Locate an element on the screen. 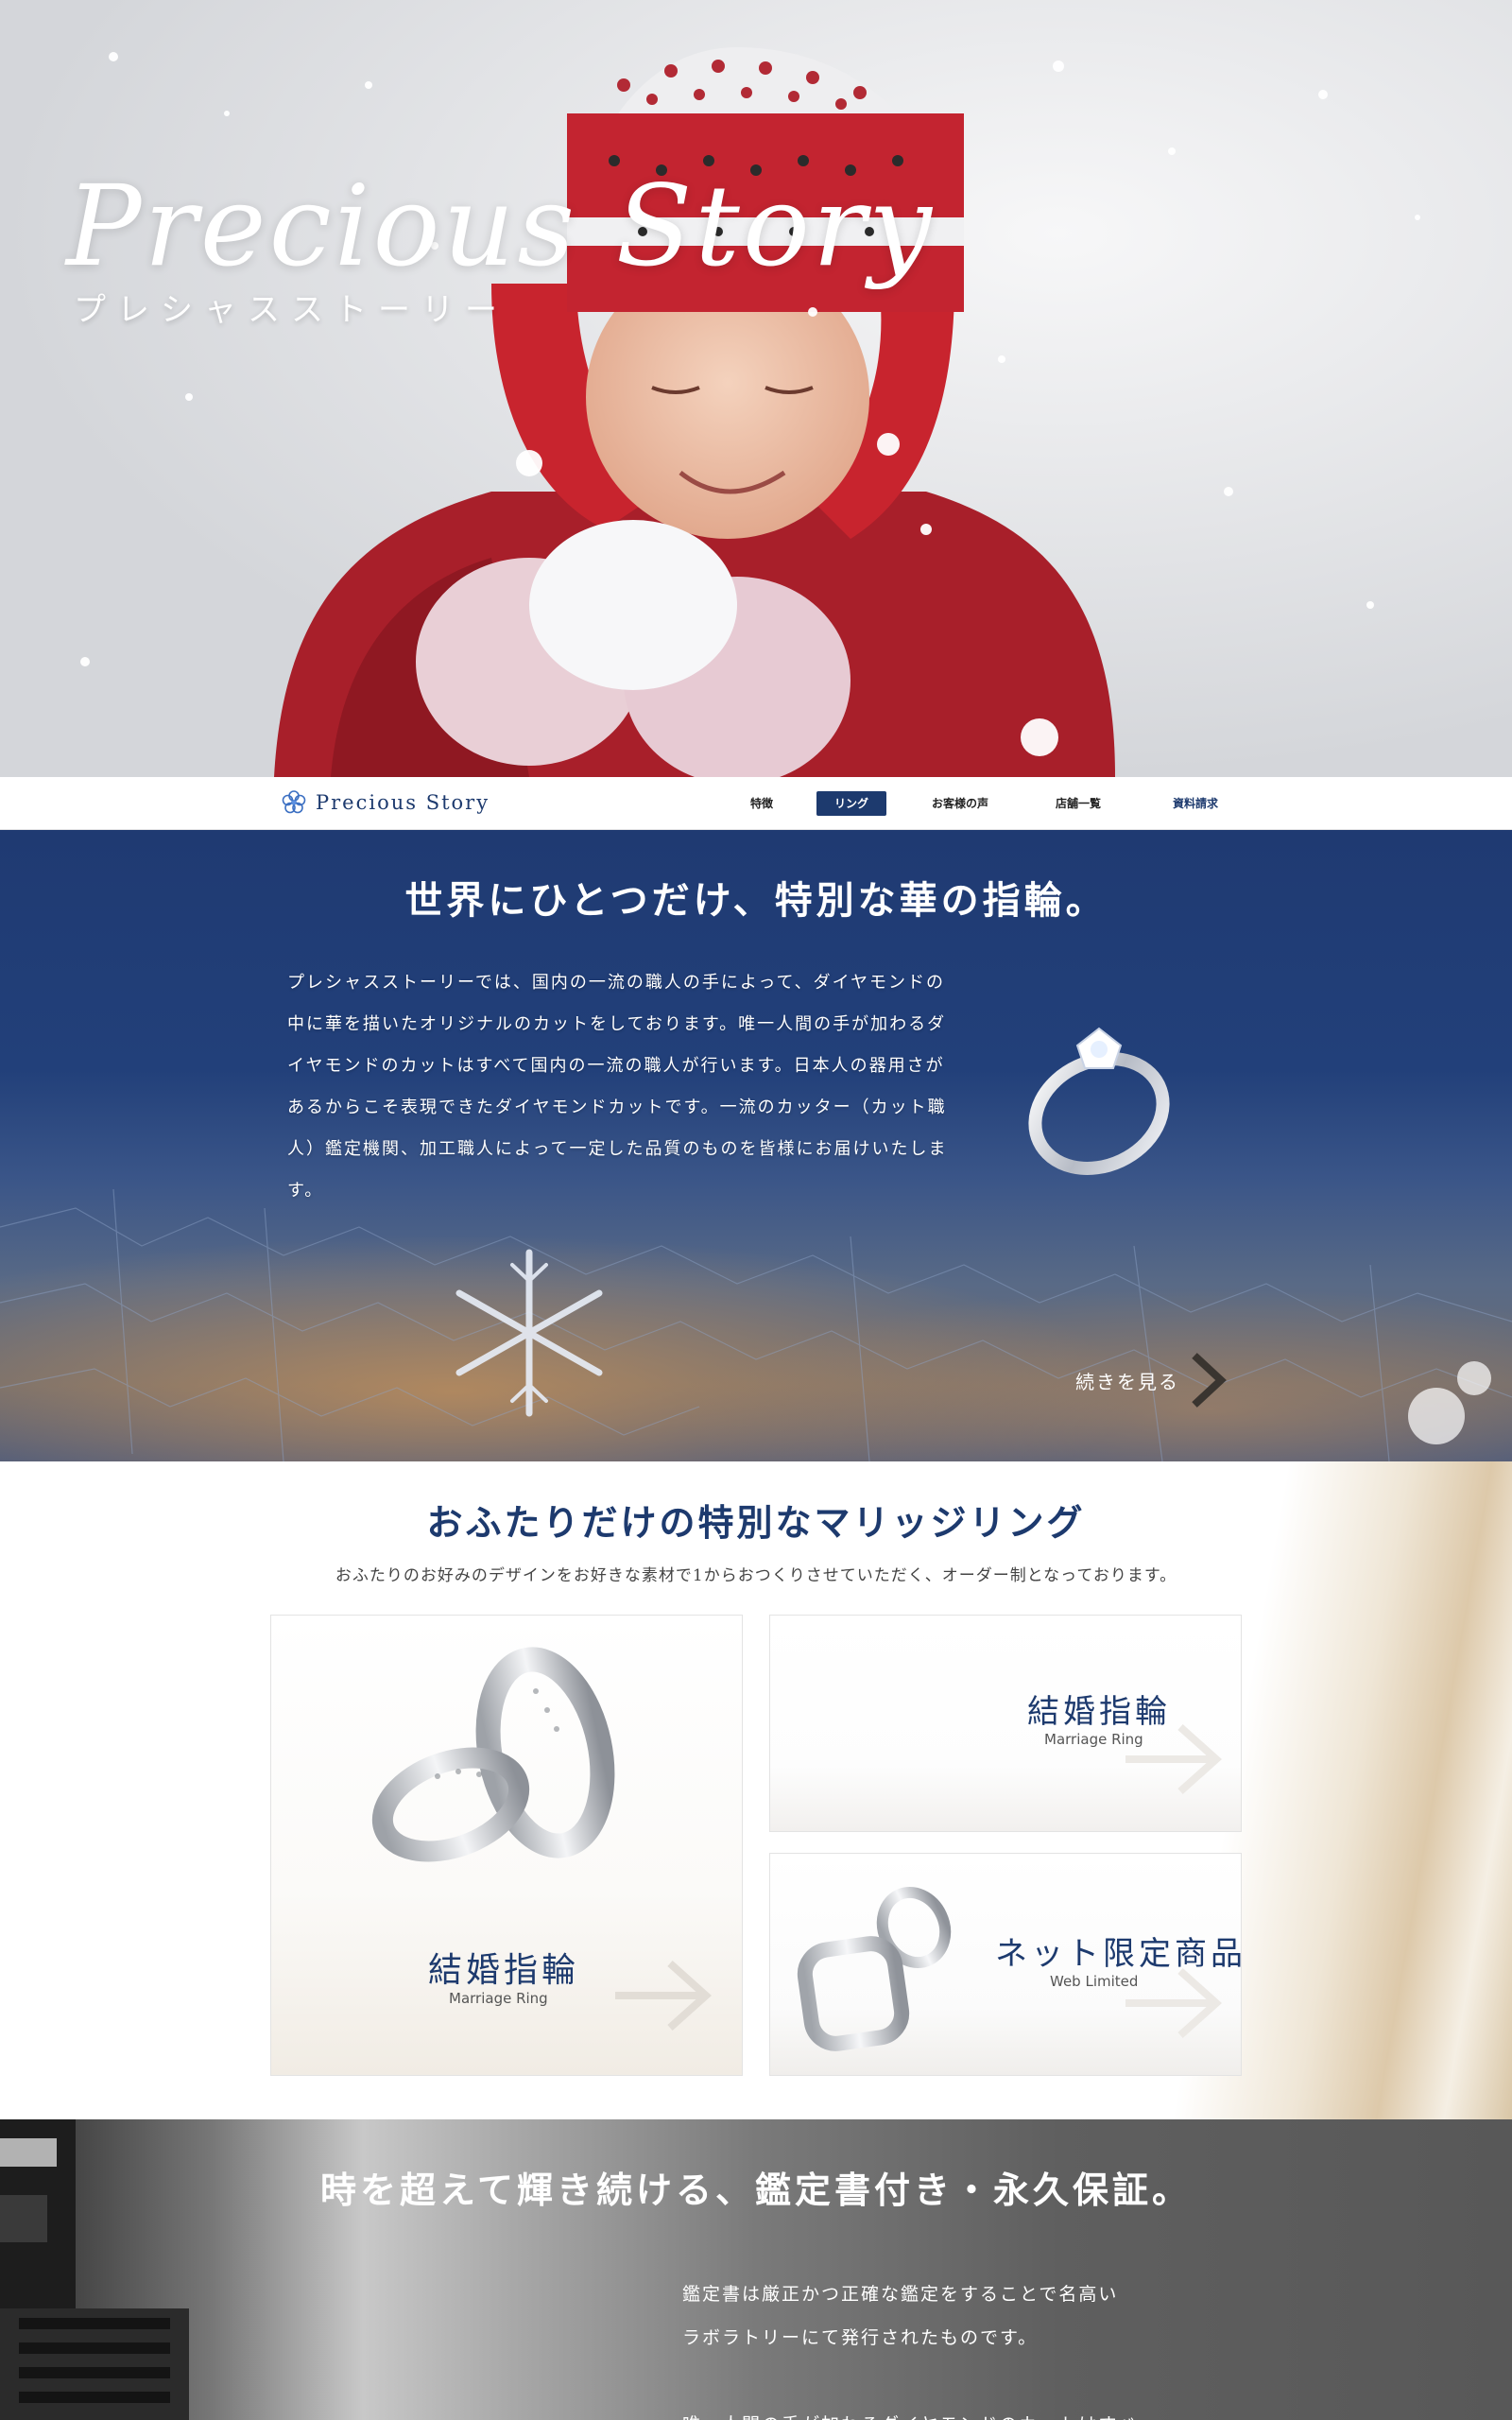  card-title: 結婚指輪 is located at coordinates (504, 1970).